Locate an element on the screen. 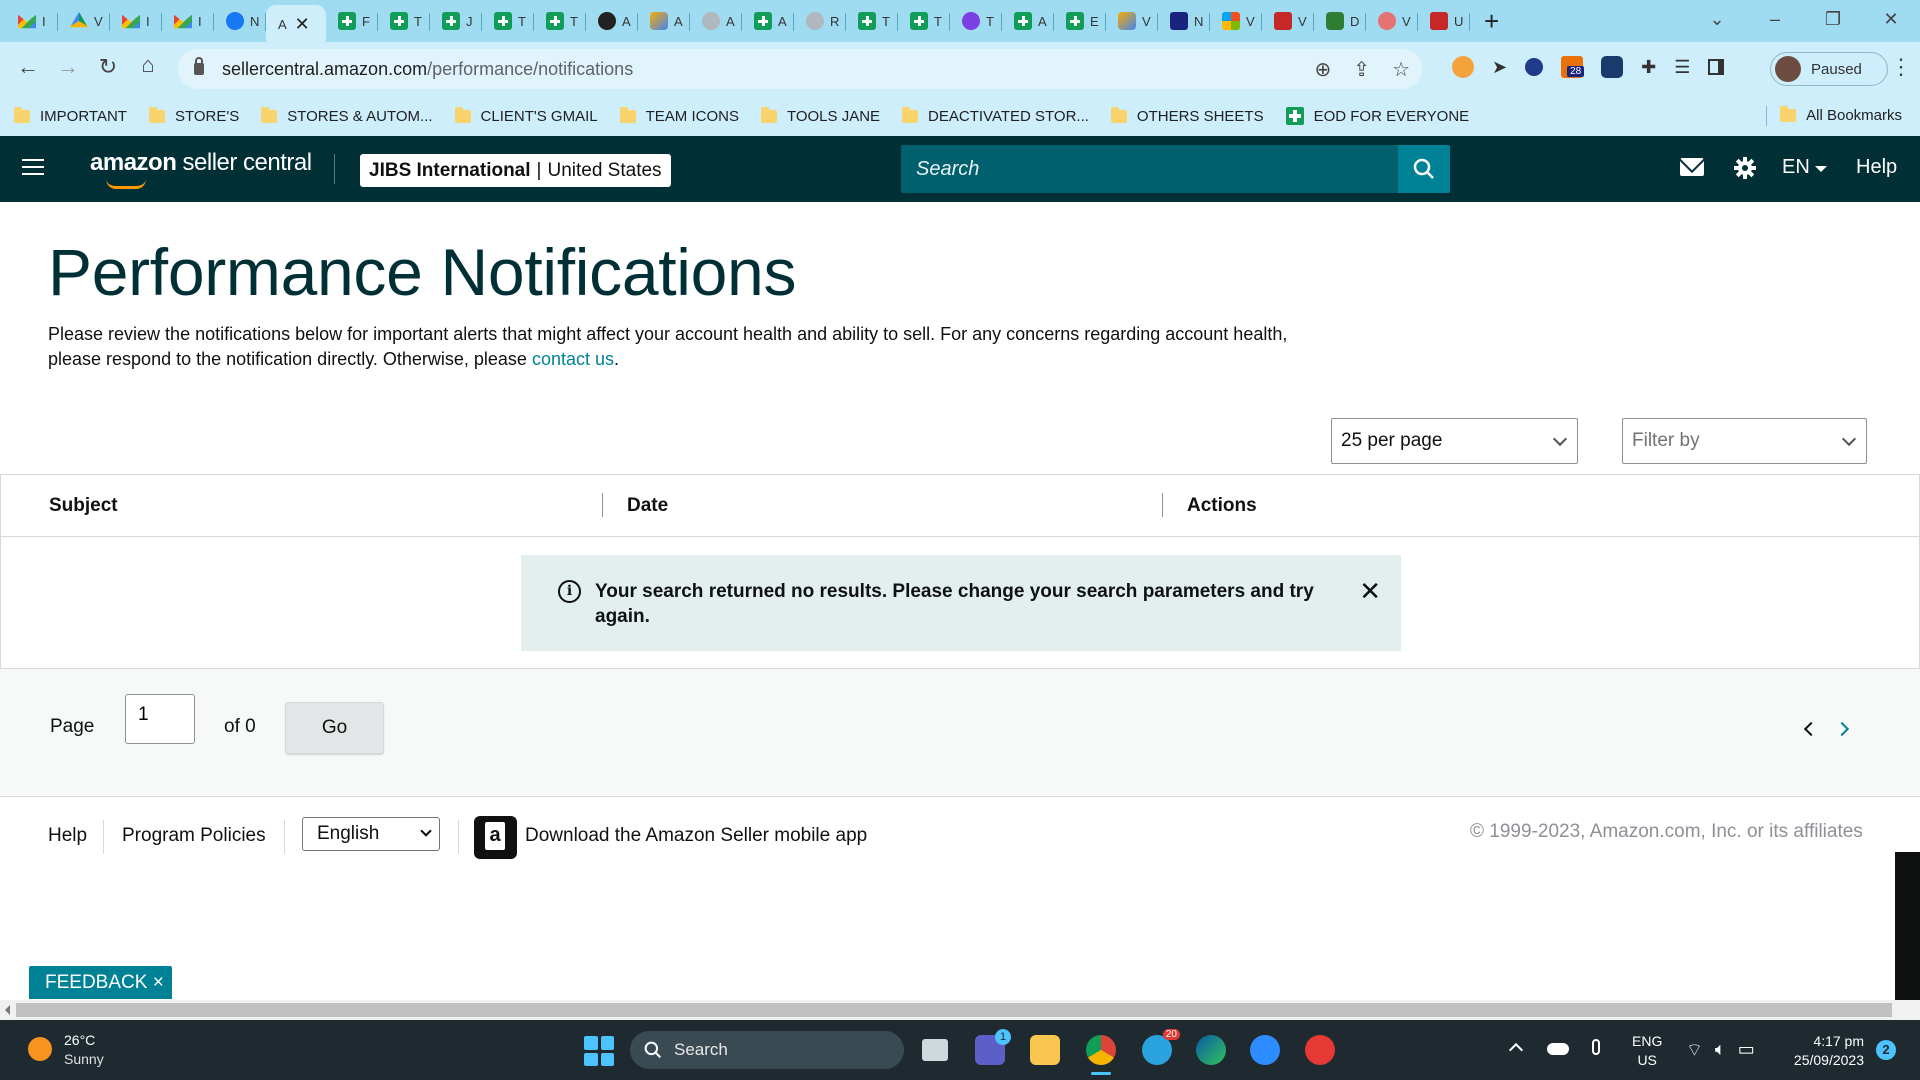 The image size is (1920, 1080). column-header-date: Date is located at coordinates (647, 506).